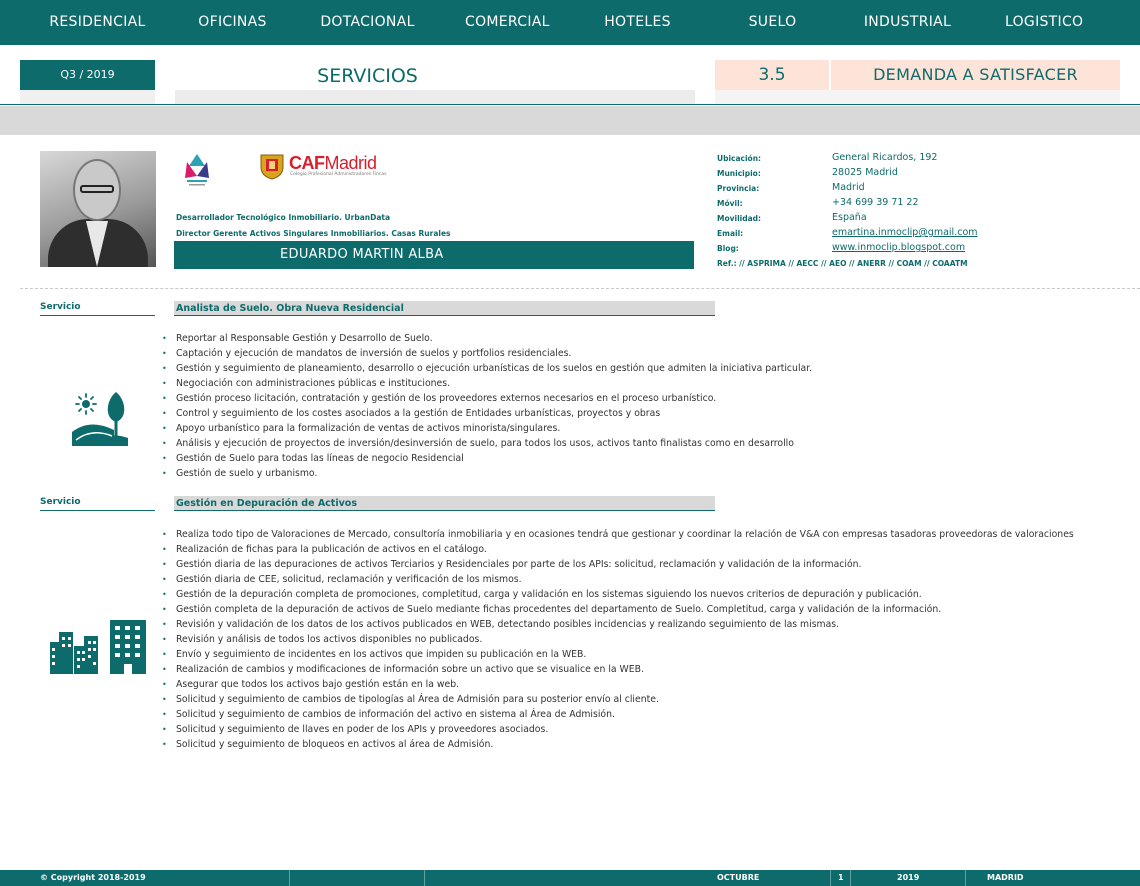 This screenshot has width=1140, height=886. Describe the element at coordinates (908, 877) in the screenshot. I see `footer-year: 2019` at that location.